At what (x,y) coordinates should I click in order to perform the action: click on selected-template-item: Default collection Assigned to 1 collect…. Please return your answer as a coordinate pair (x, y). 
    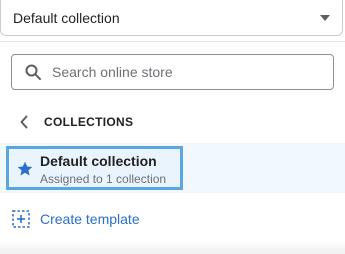
    Looking at the image, I should click on (94, 168).